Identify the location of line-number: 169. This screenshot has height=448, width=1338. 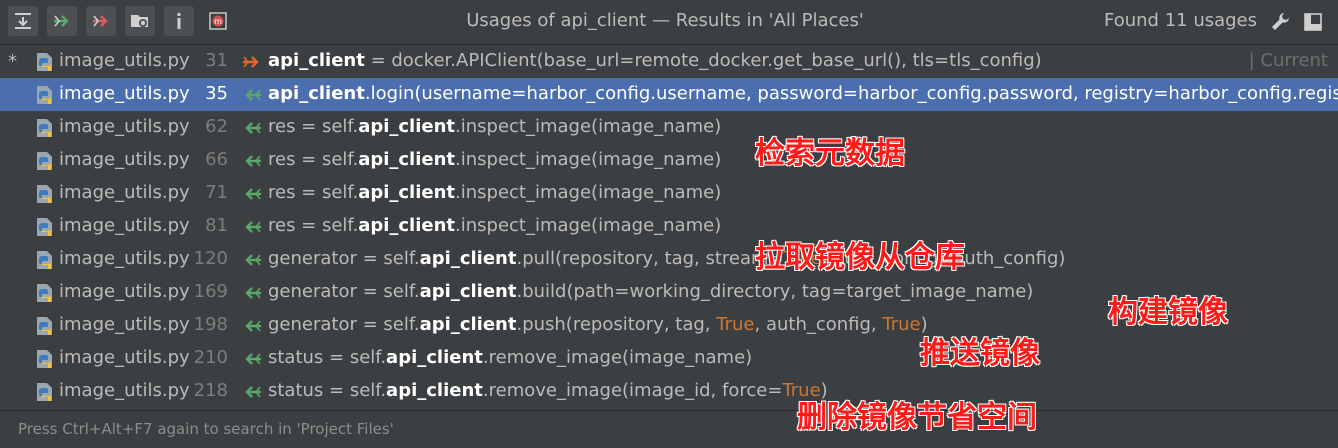
(210, 291).